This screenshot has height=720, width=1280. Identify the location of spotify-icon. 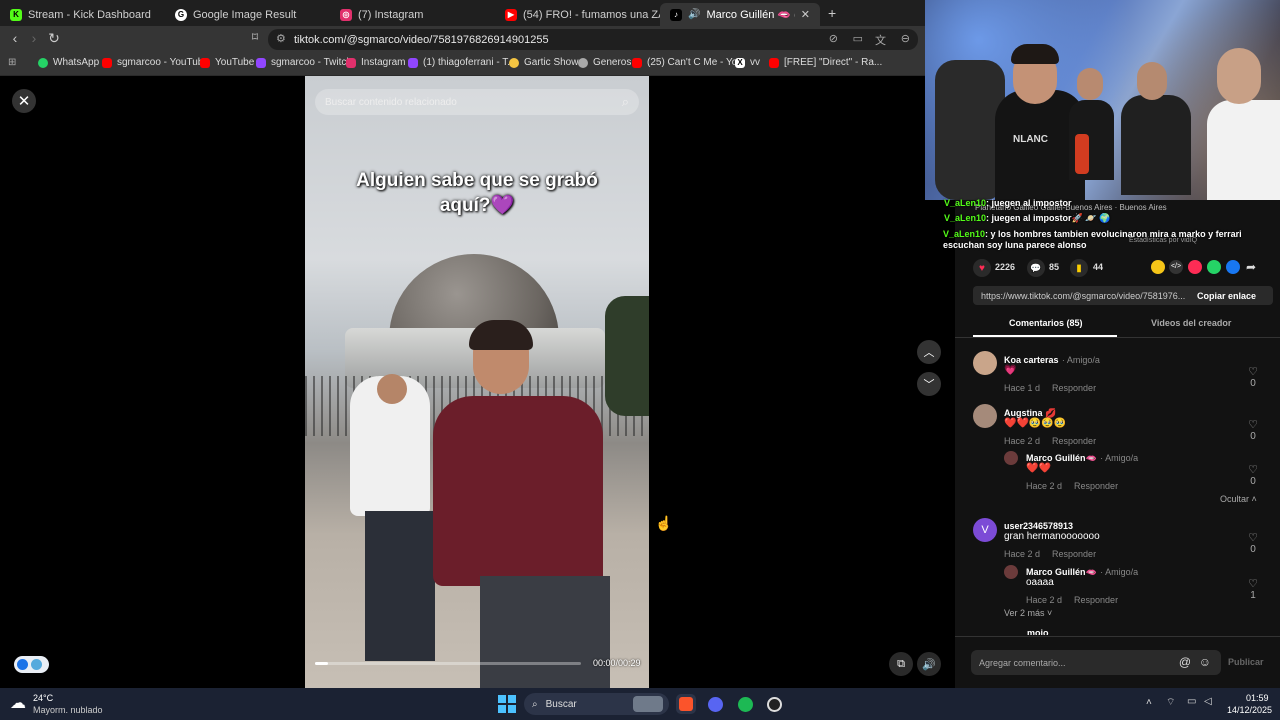
(745, 704).